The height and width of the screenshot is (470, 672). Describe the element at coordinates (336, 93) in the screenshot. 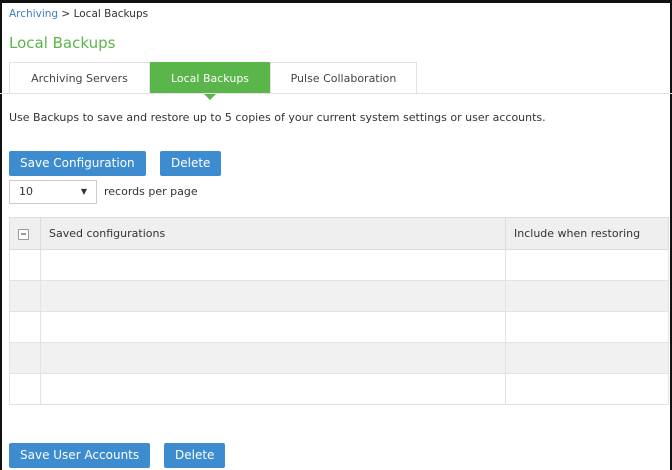

I see `tab-divider` at that location.